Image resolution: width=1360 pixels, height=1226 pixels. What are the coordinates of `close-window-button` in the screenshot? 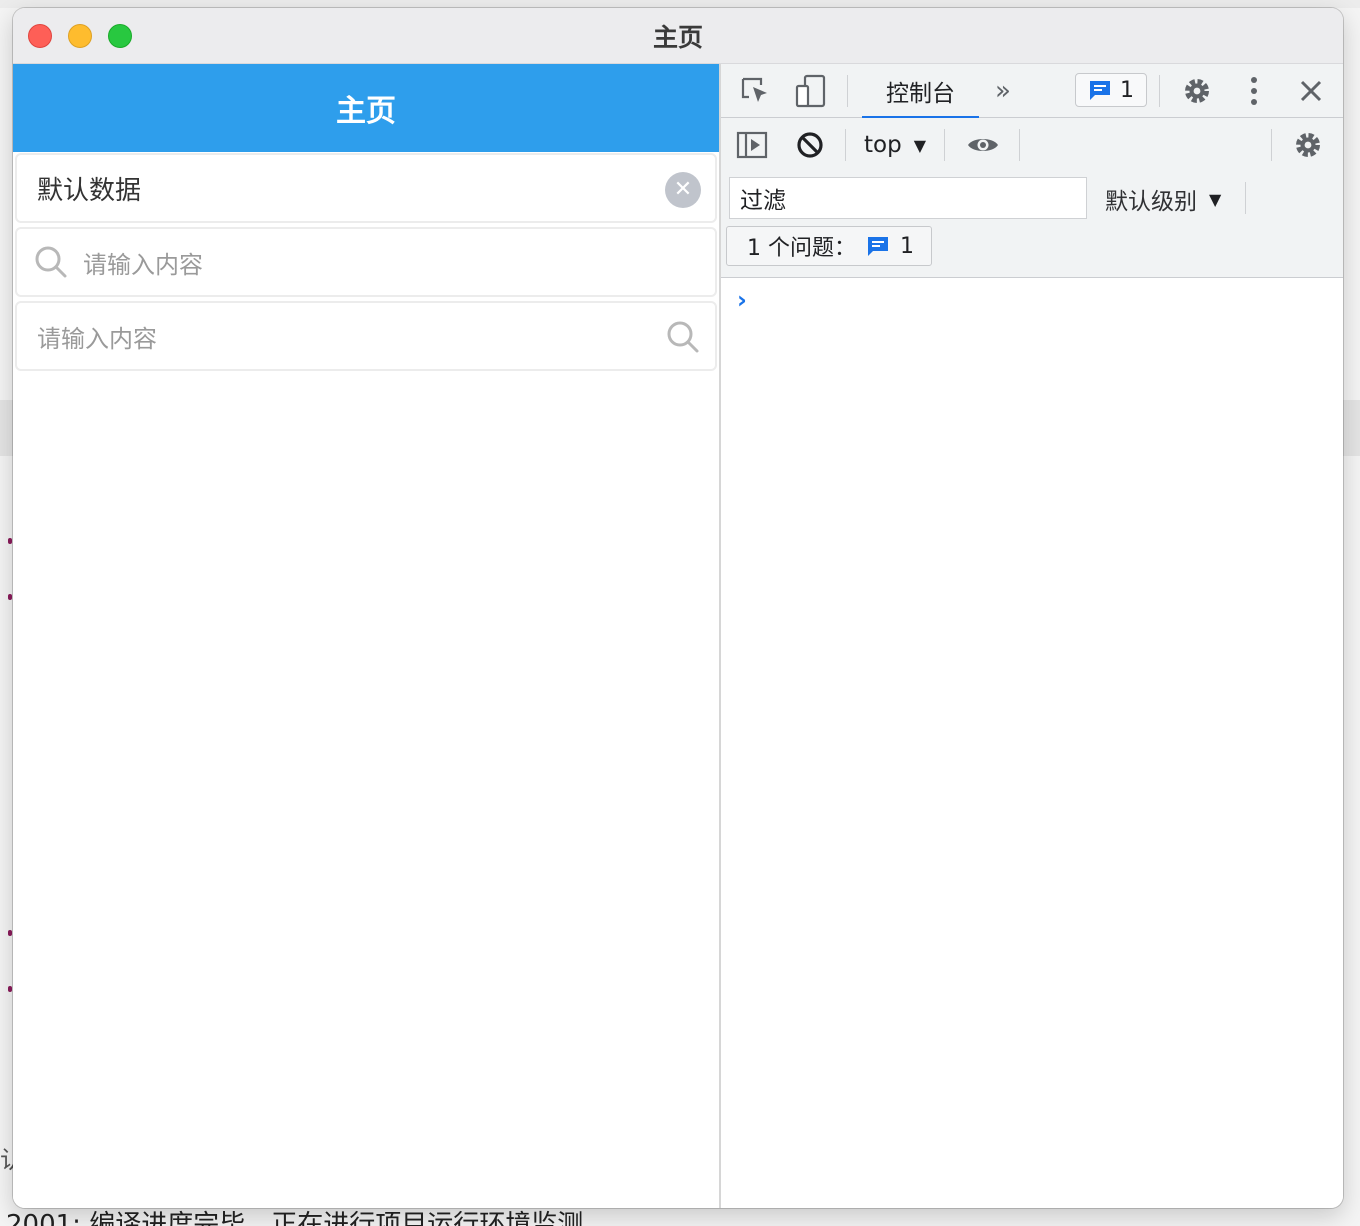 It's located at (40, 36).